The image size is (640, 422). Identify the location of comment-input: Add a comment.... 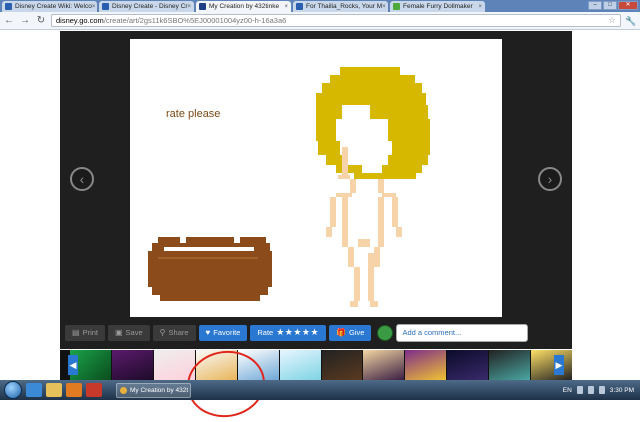
(462, 332).